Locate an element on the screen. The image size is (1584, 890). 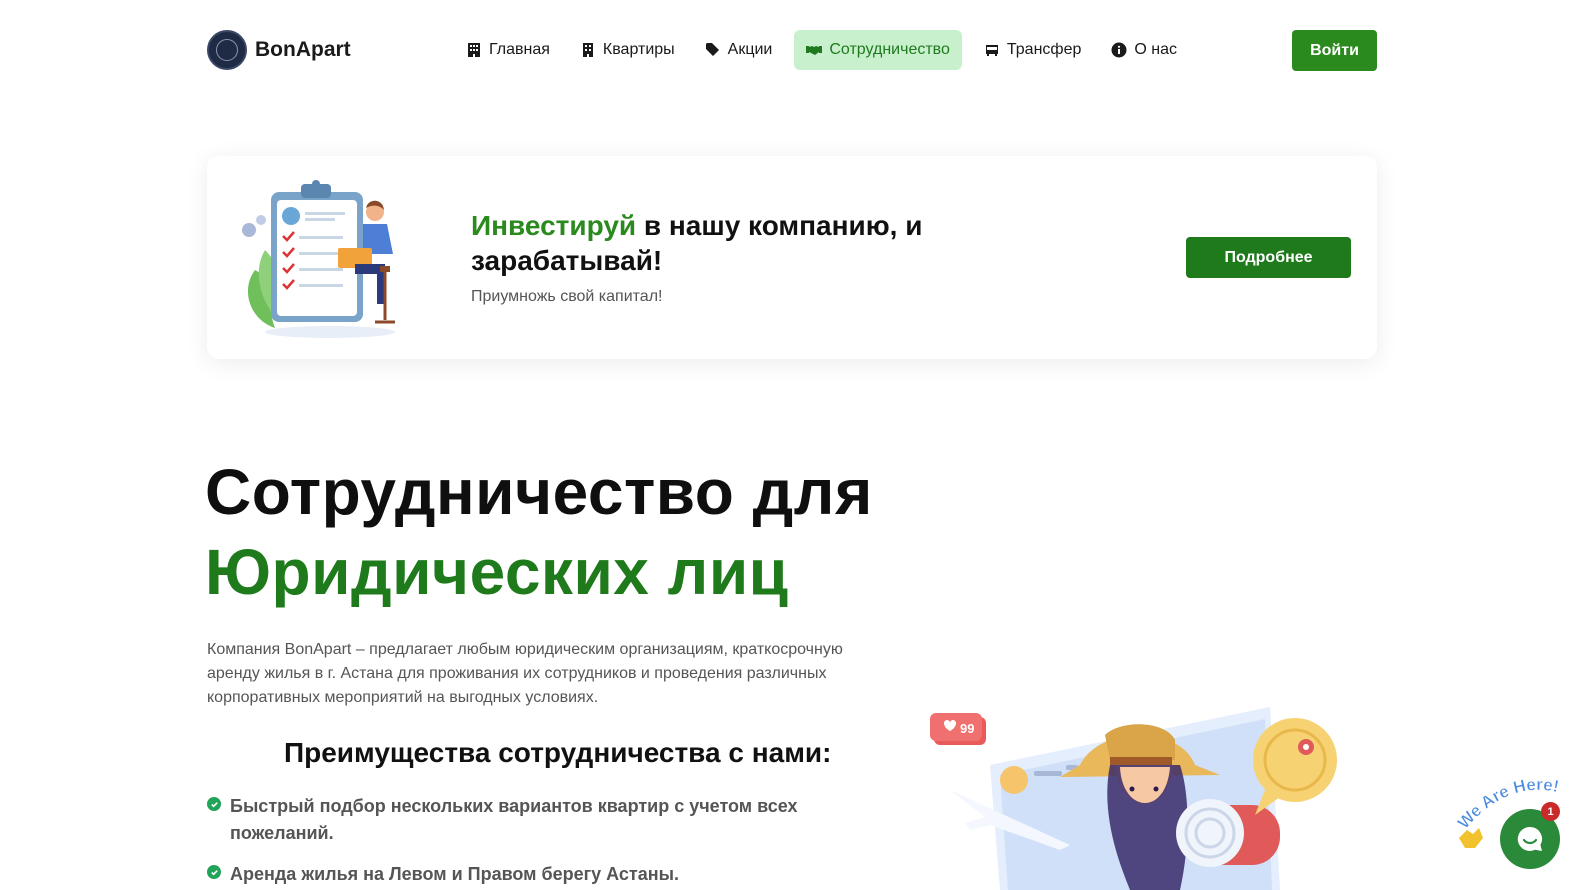
bus-icon is located at coordinates (991, 50).